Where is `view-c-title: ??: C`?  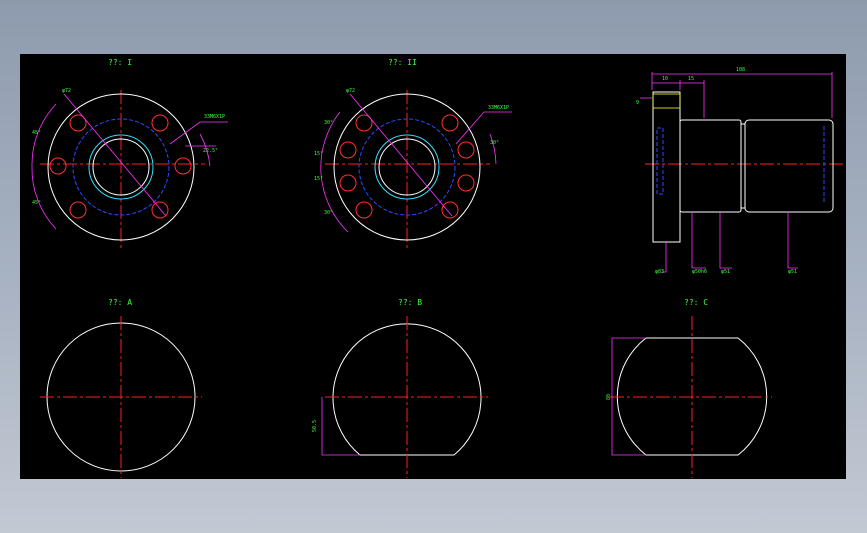
view-c-title: ??: C is located at coordinates (696, 302).